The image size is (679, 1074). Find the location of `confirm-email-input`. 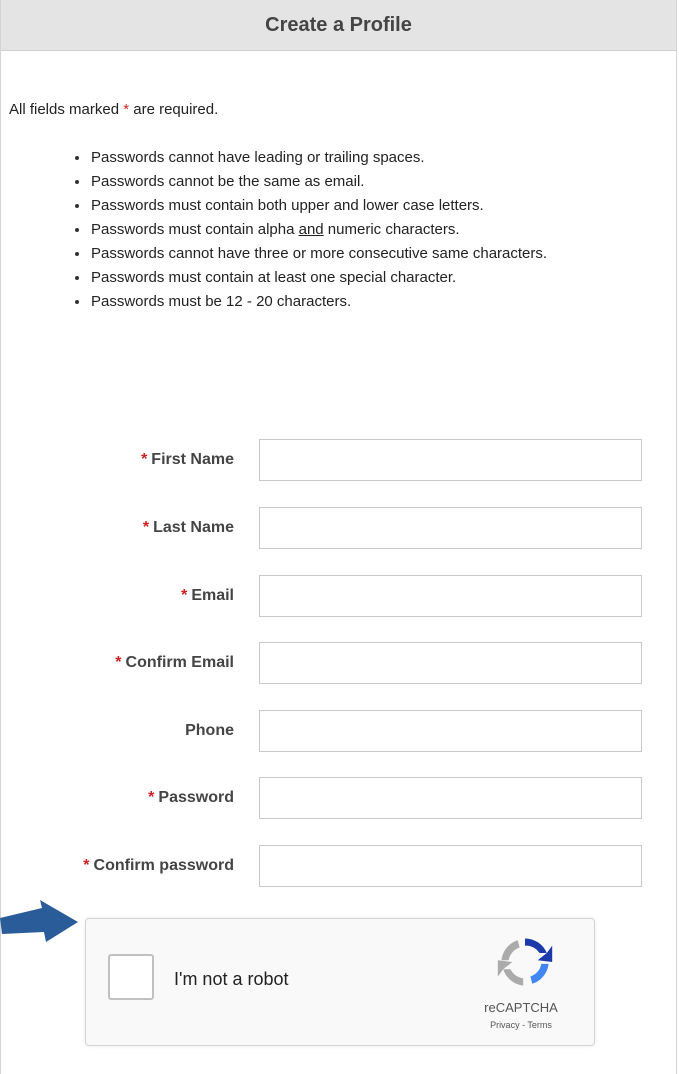

confirm-email-input is located at coordinates (450, 663).